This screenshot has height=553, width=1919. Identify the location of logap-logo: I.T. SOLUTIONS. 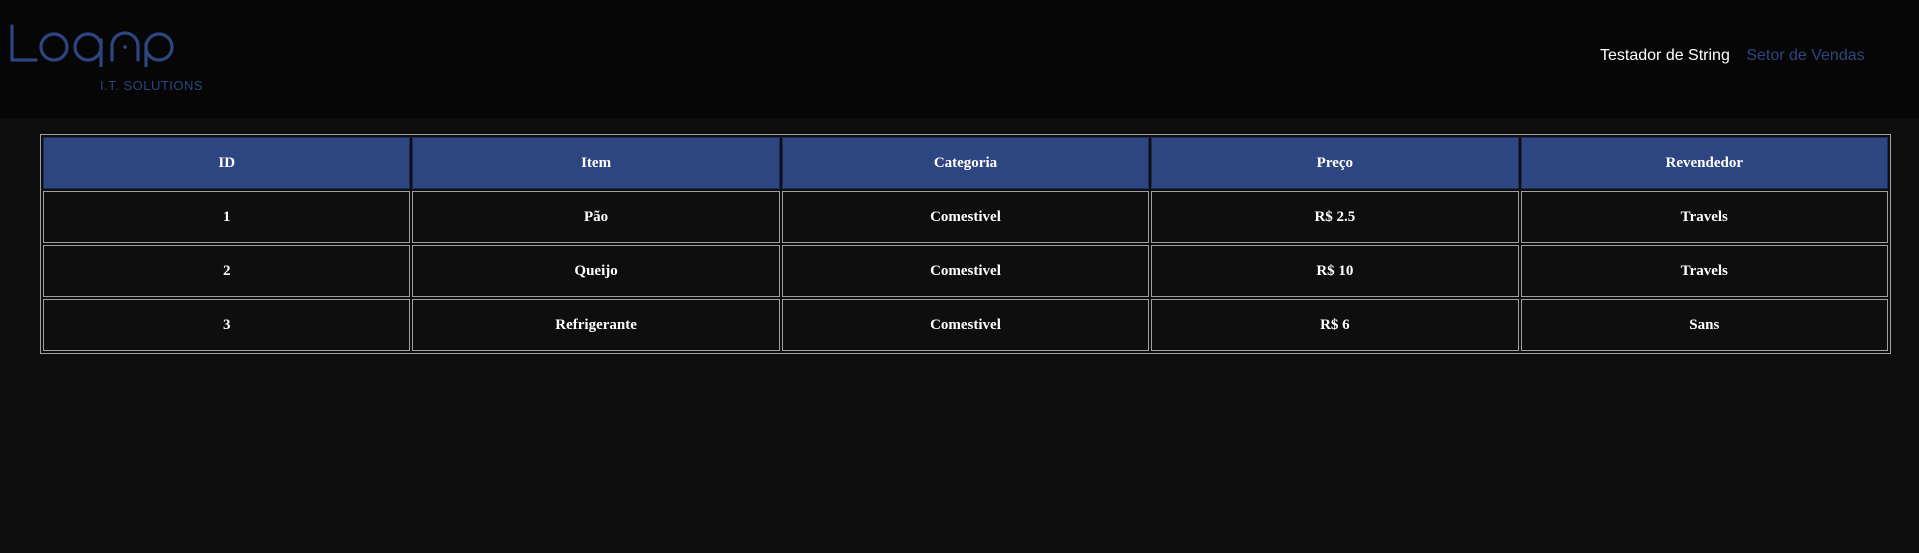
(108, 59).